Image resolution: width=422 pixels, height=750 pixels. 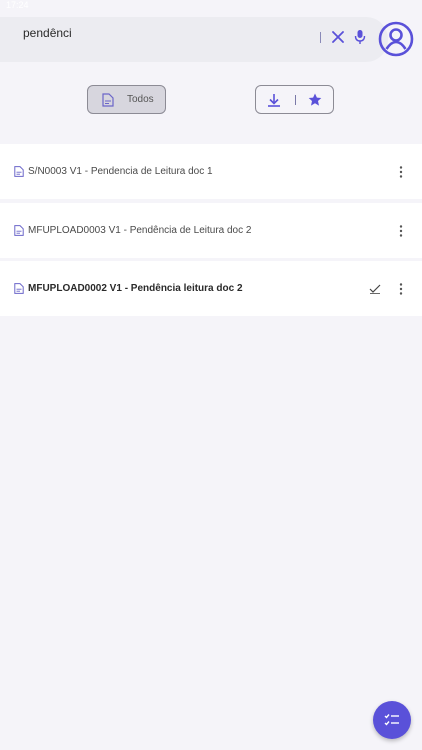 I want to click on mic-icon, so click(x=360, y=37).